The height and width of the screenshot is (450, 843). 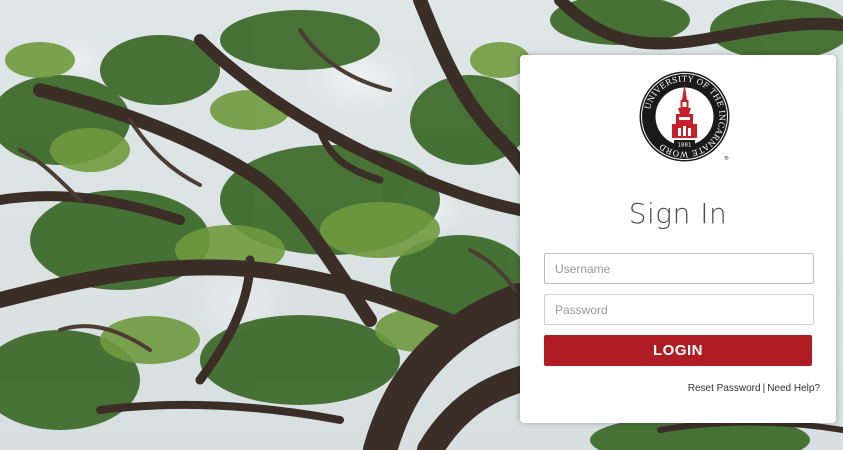 I want to click on need-help-link: Need Help?, so click(x=793, y=388).